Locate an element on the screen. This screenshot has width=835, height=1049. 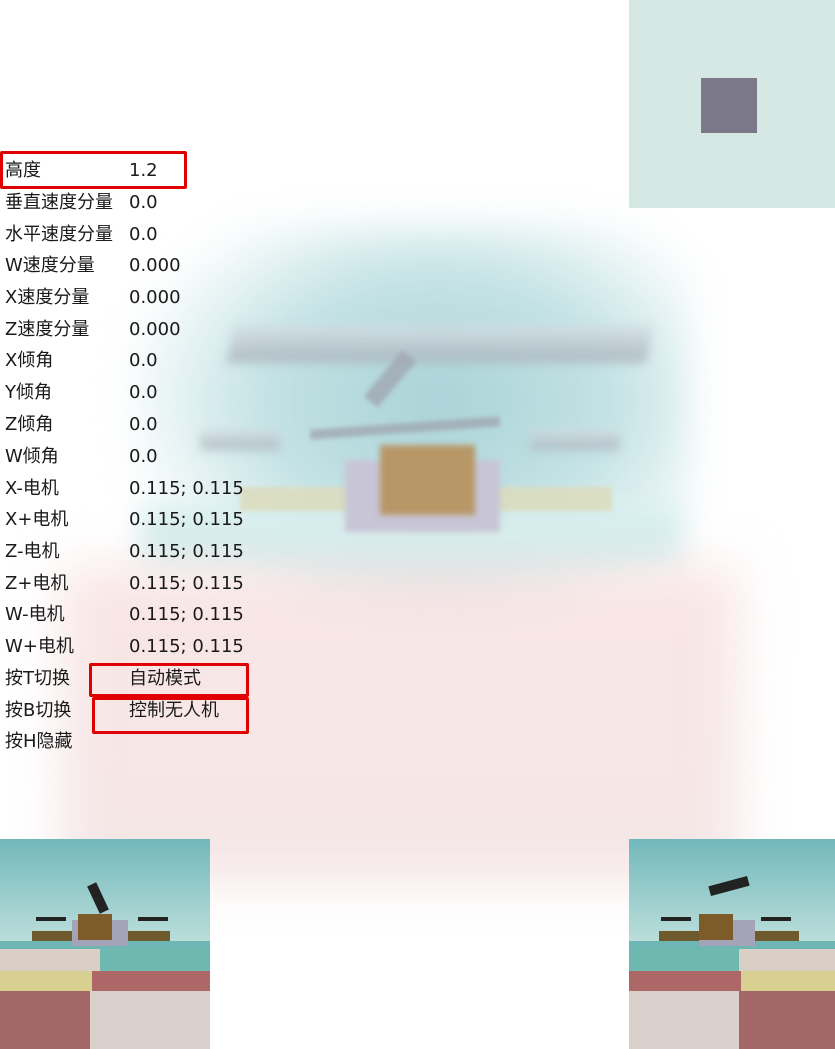
hud-label: X+电机 is located at coordinates (37, 519).